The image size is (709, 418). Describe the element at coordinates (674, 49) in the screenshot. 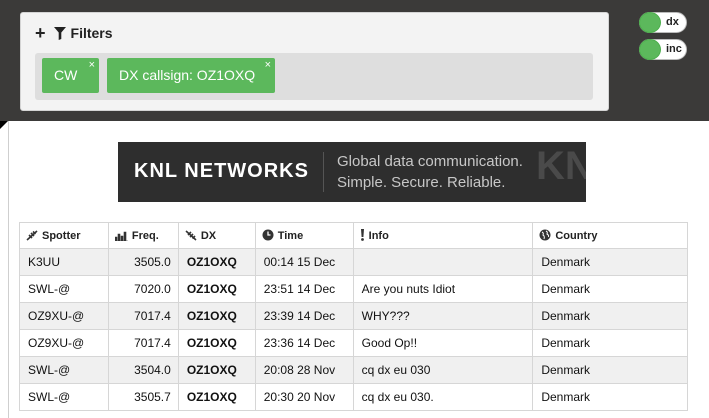

I see `toggle-label: inc` at that location.